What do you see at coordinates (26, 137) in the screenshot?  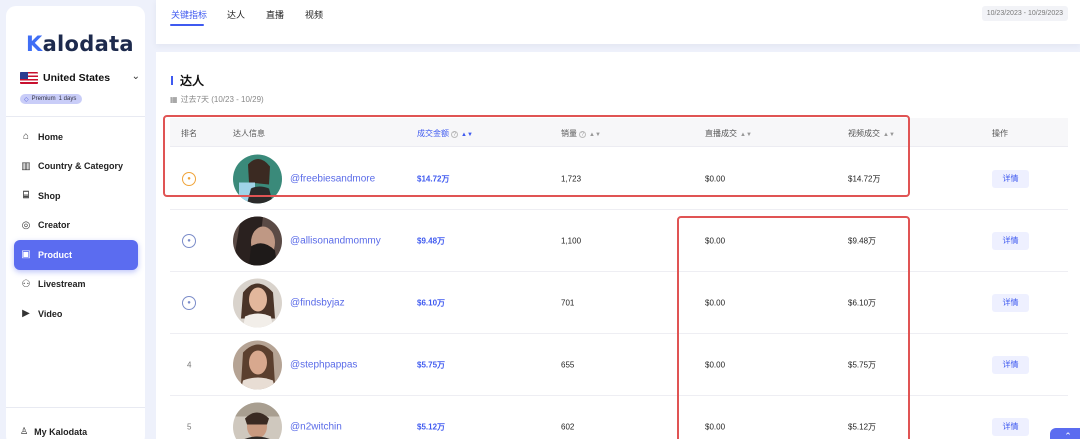 I see `home-icon: ⌂` at bounding box center [26, 137].